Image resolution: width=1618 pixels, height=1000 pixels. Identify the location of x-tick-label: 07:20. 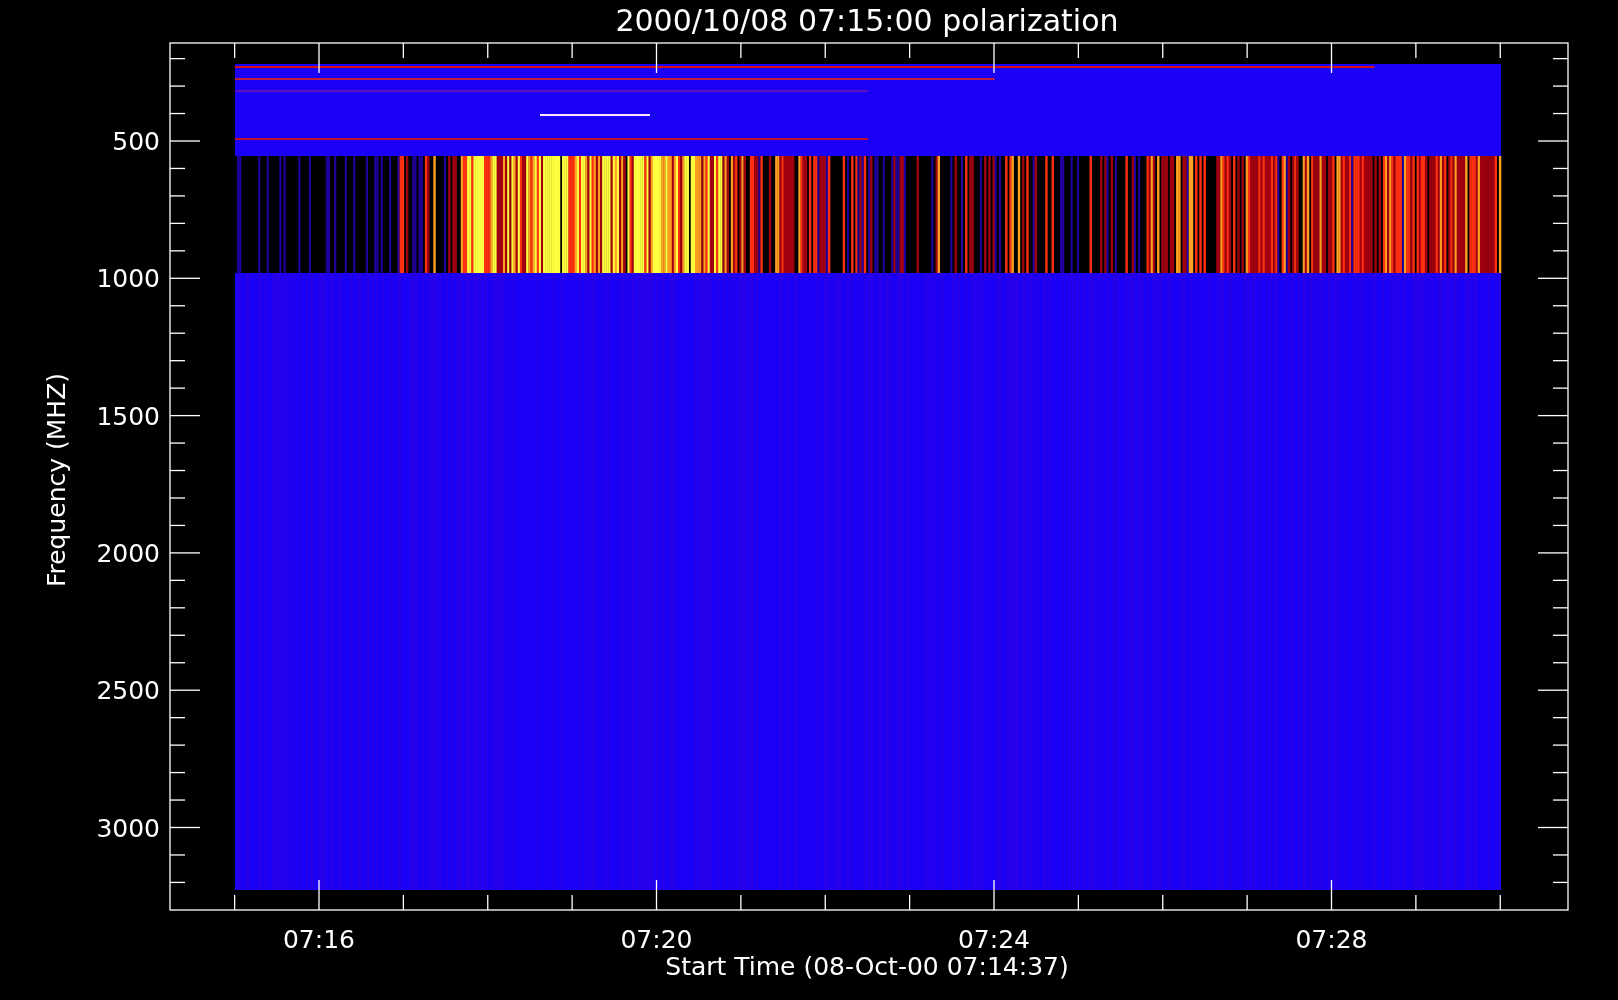
(656, 939).